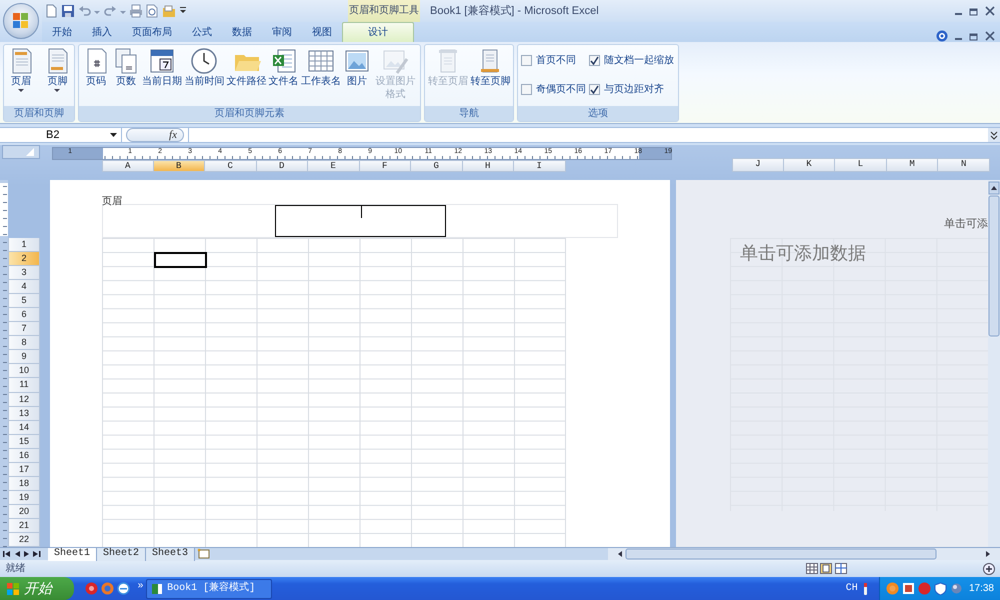 This screenshot has height=600, width=1000. Describe the element at coordinates (24, 511) in the screenshot. I see `row-header: 20` at that location.